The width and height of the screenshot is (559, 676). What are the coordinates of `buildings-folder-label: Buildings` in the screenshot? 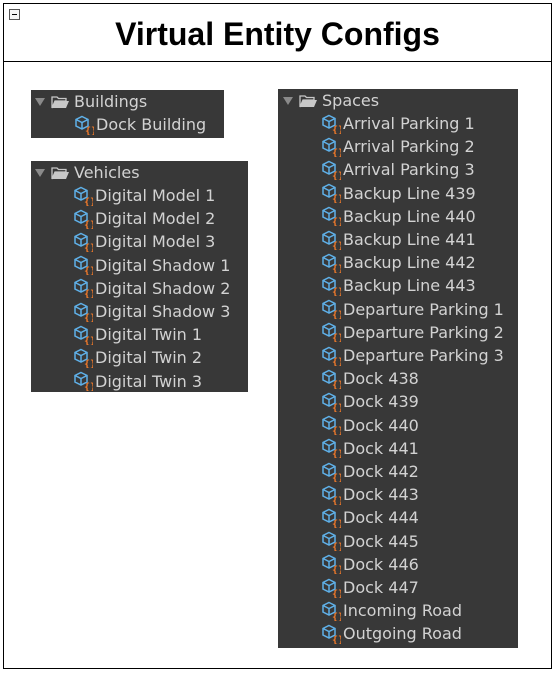 It's located at (111, 101).